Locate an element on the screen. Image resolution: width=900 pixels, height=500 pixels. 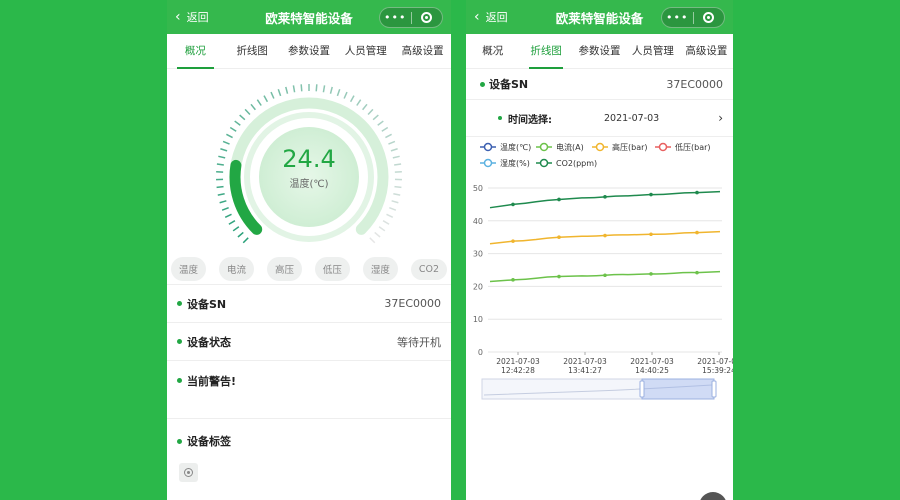
legend-label: 高压(bar) is located at coordinates (630, 147).